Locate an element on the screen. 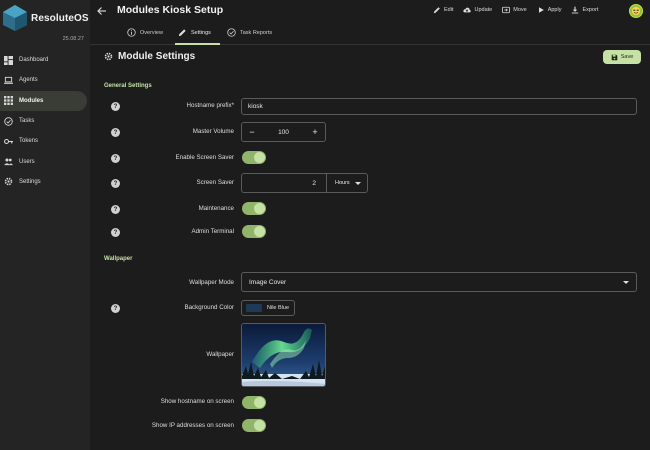 This screenshot has width=650, height=450. tab-overview-label: Overview is located at coordinates (151, 32).